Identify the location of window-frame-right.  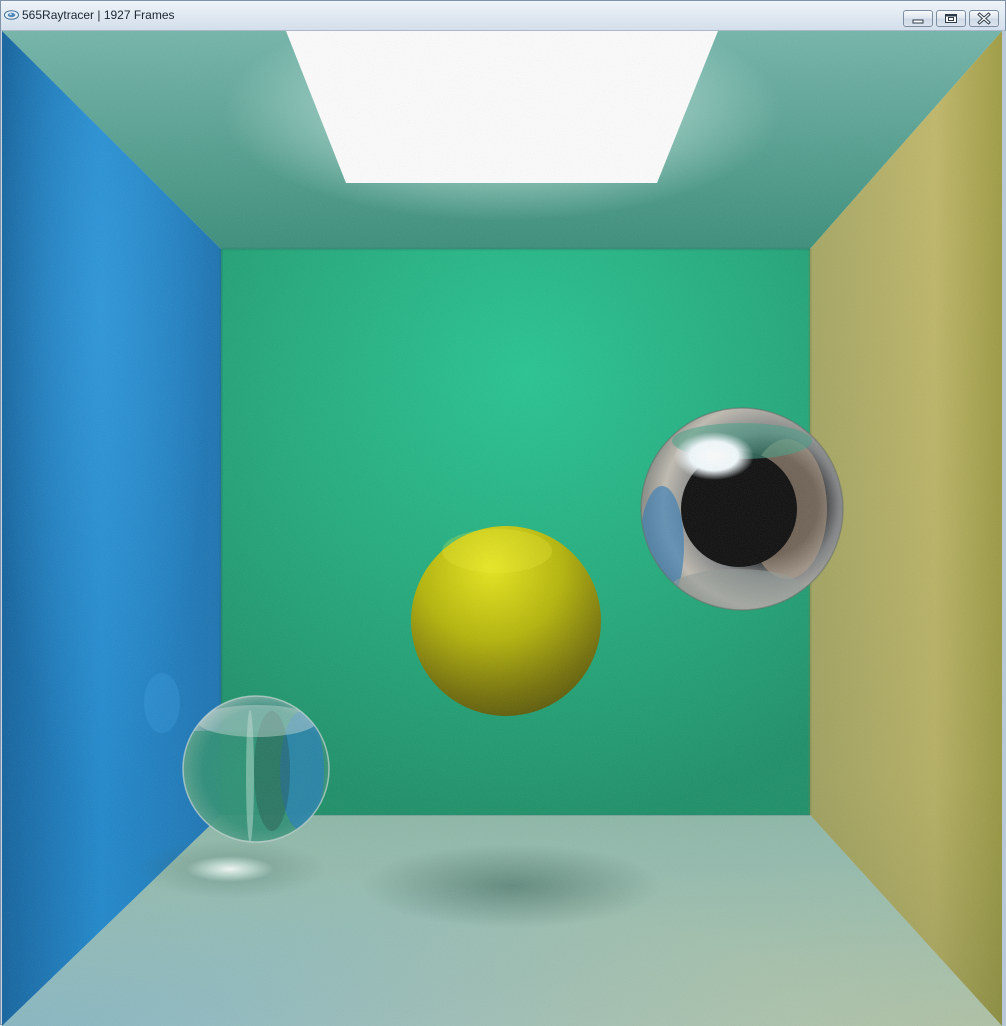
(1004, 528).